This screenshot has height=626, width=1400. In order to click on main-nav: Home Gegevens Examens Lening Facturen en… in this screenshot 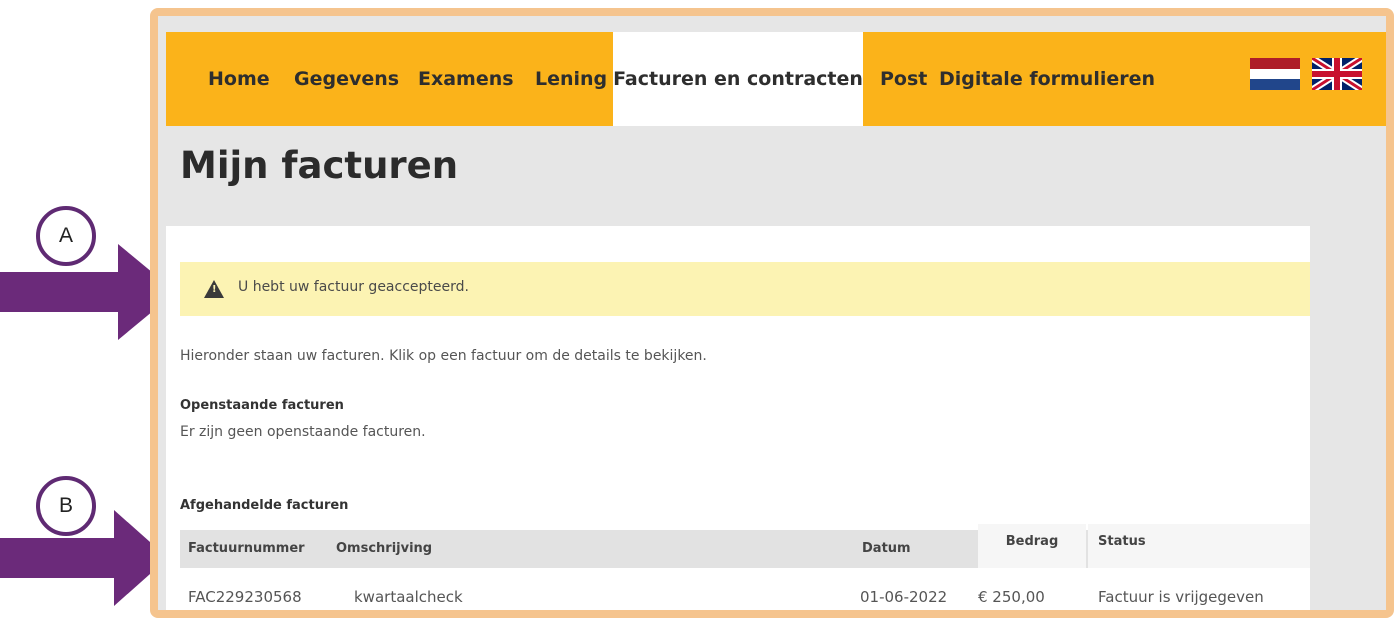, I will do `click(776, 79)`.